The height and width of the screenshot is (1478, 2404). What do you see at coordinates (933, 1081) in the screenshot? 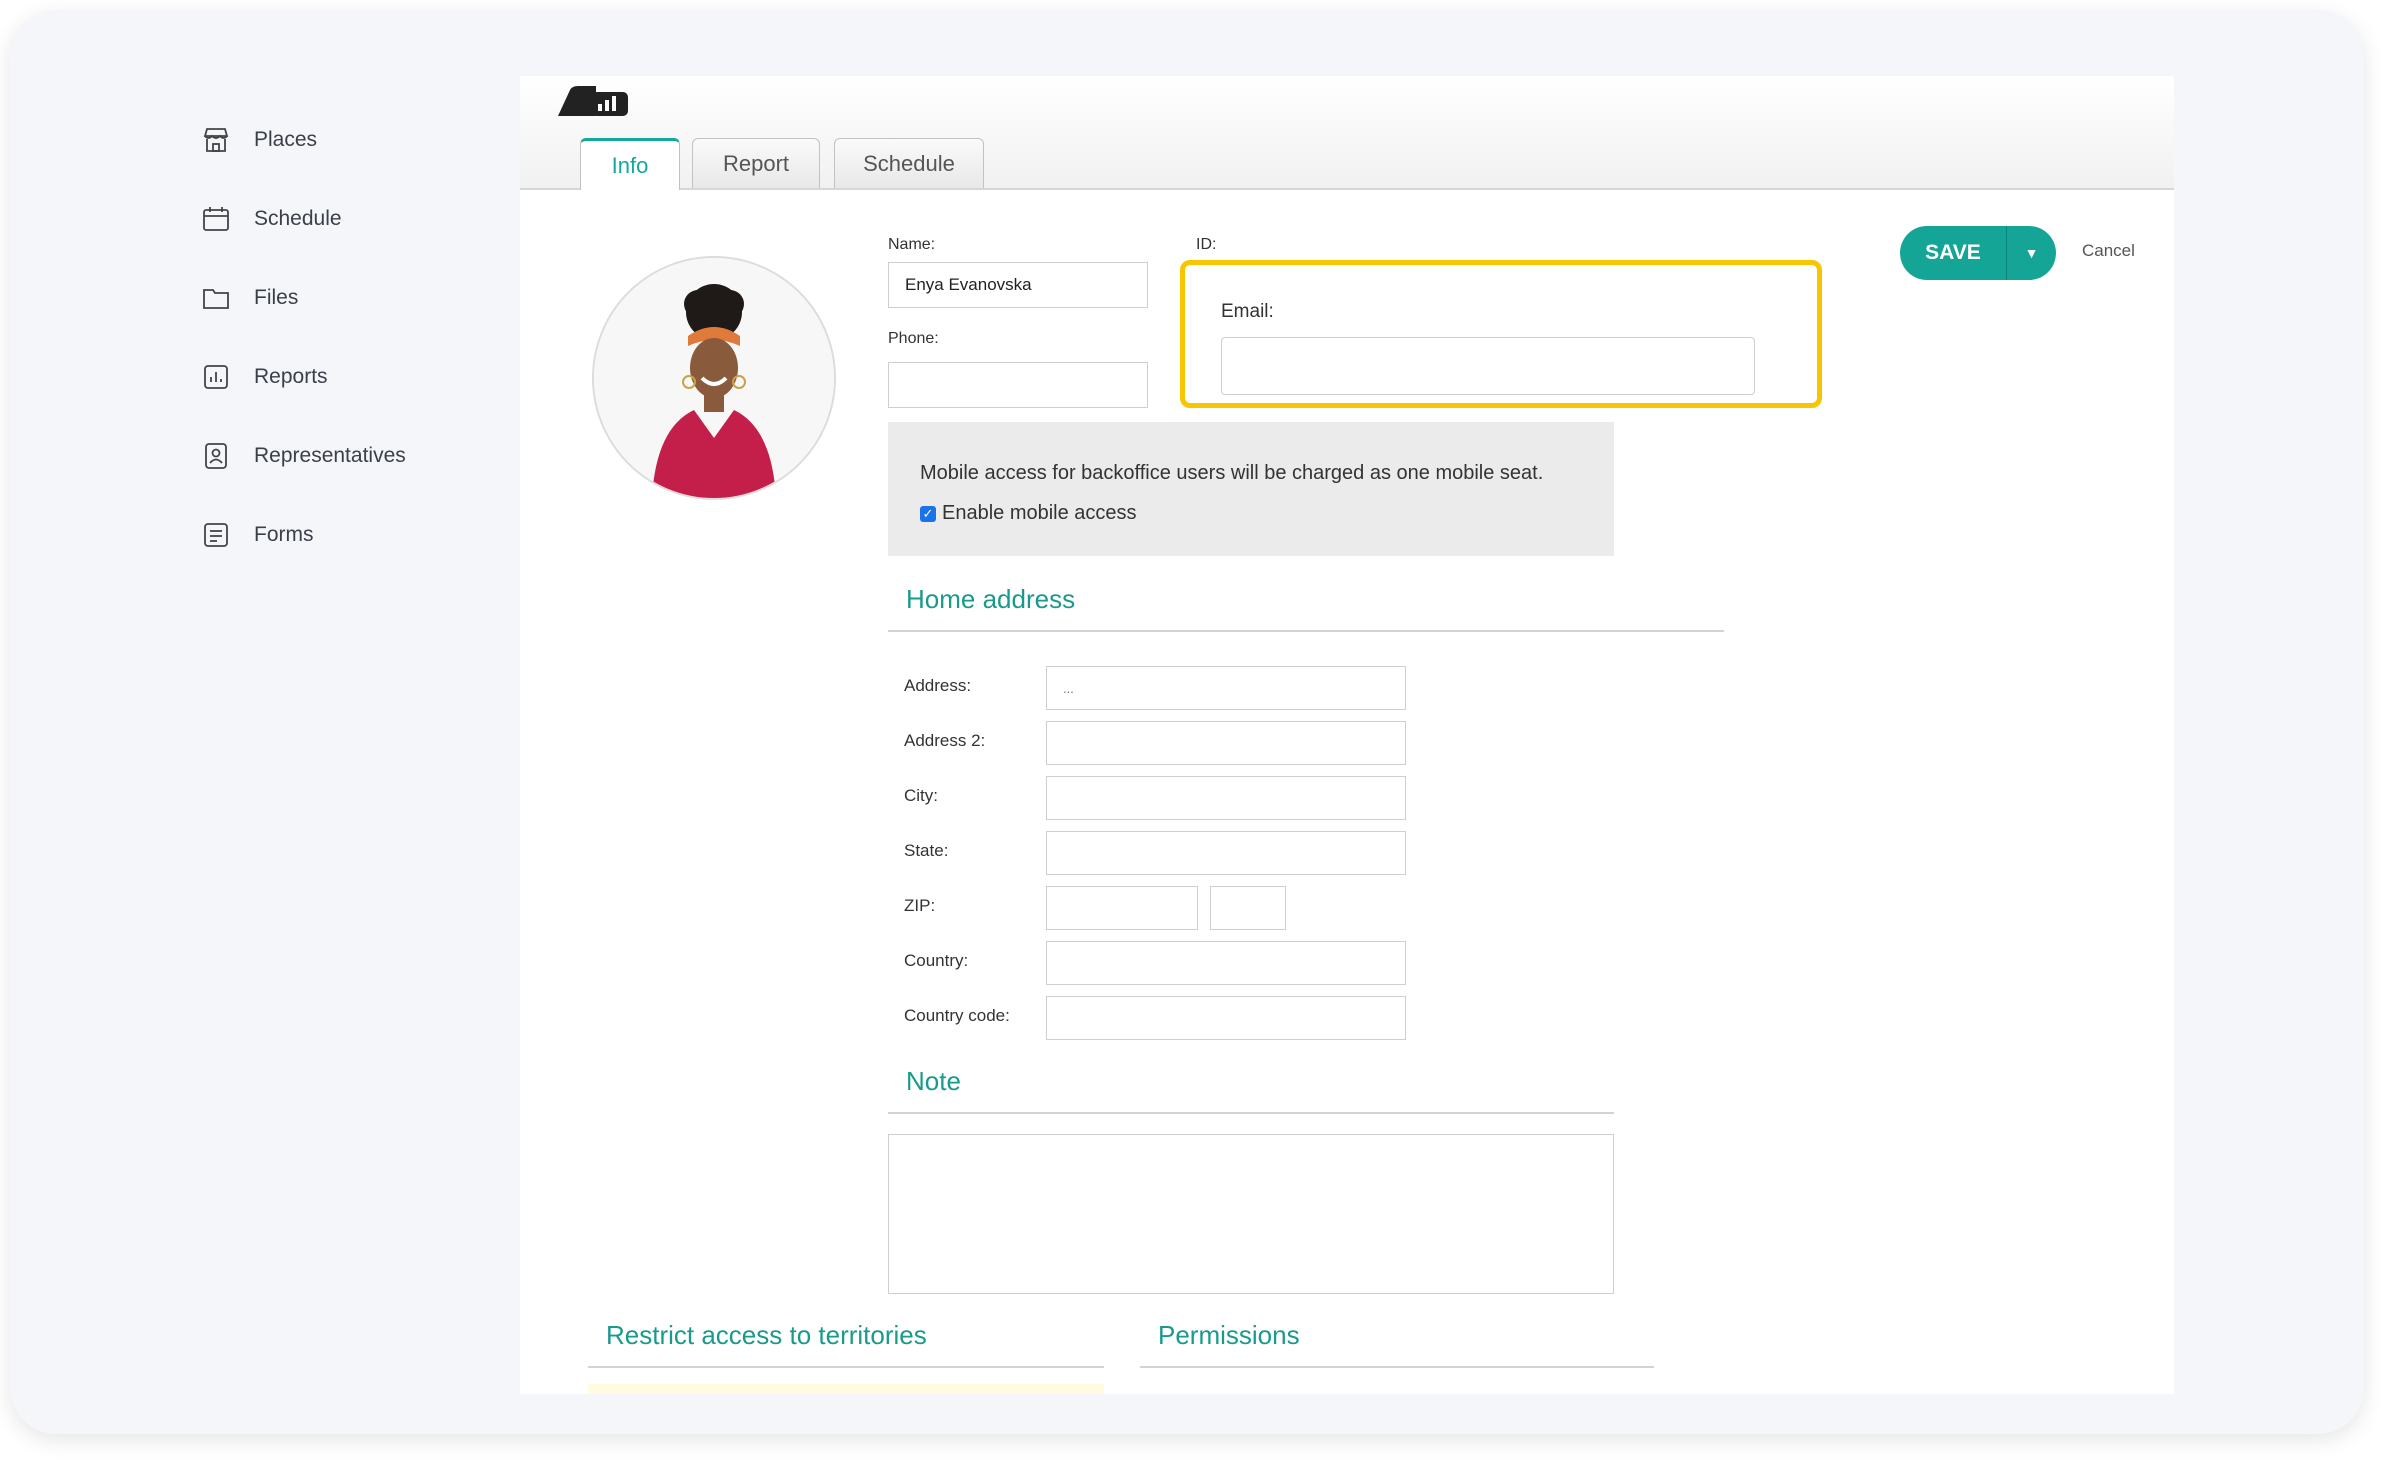
I see `section-title-text: Note` at bounding box center [933, 1081].